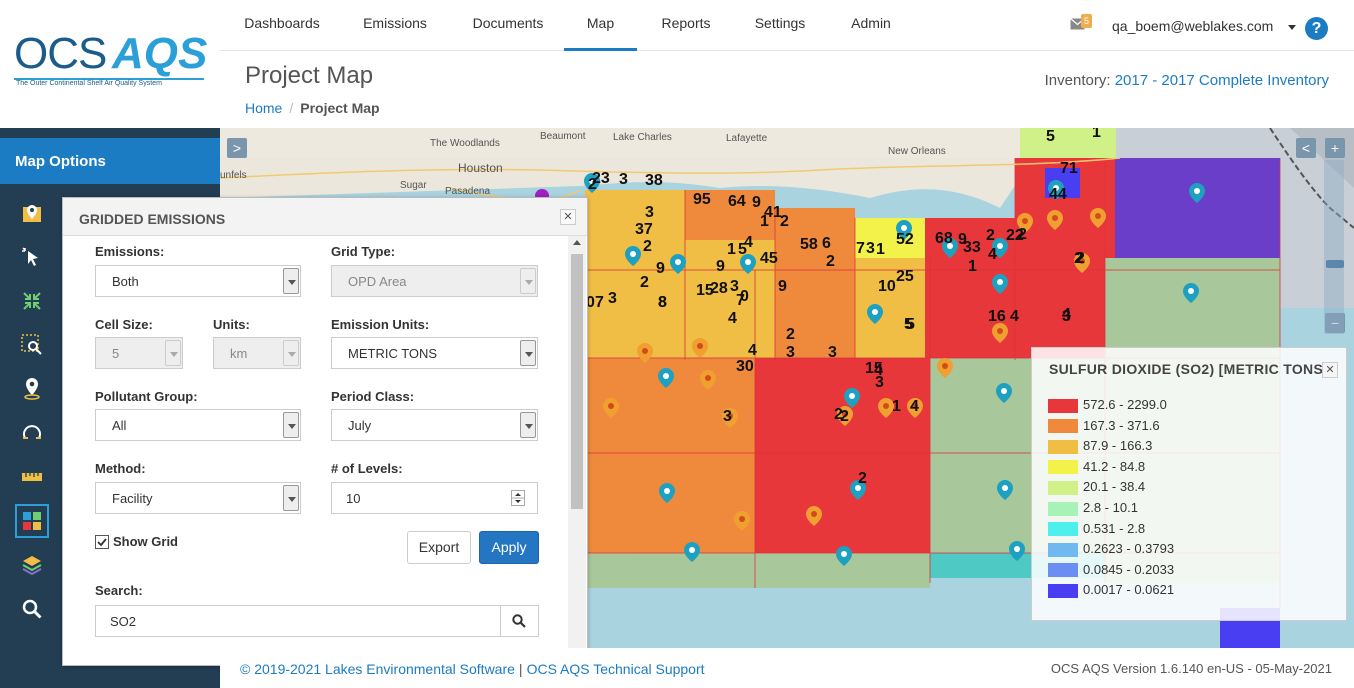 Image resolution: width=1354 pixels, height=688 pixels. I want to click on zoom-slider-thumb, so click(1335, 264).